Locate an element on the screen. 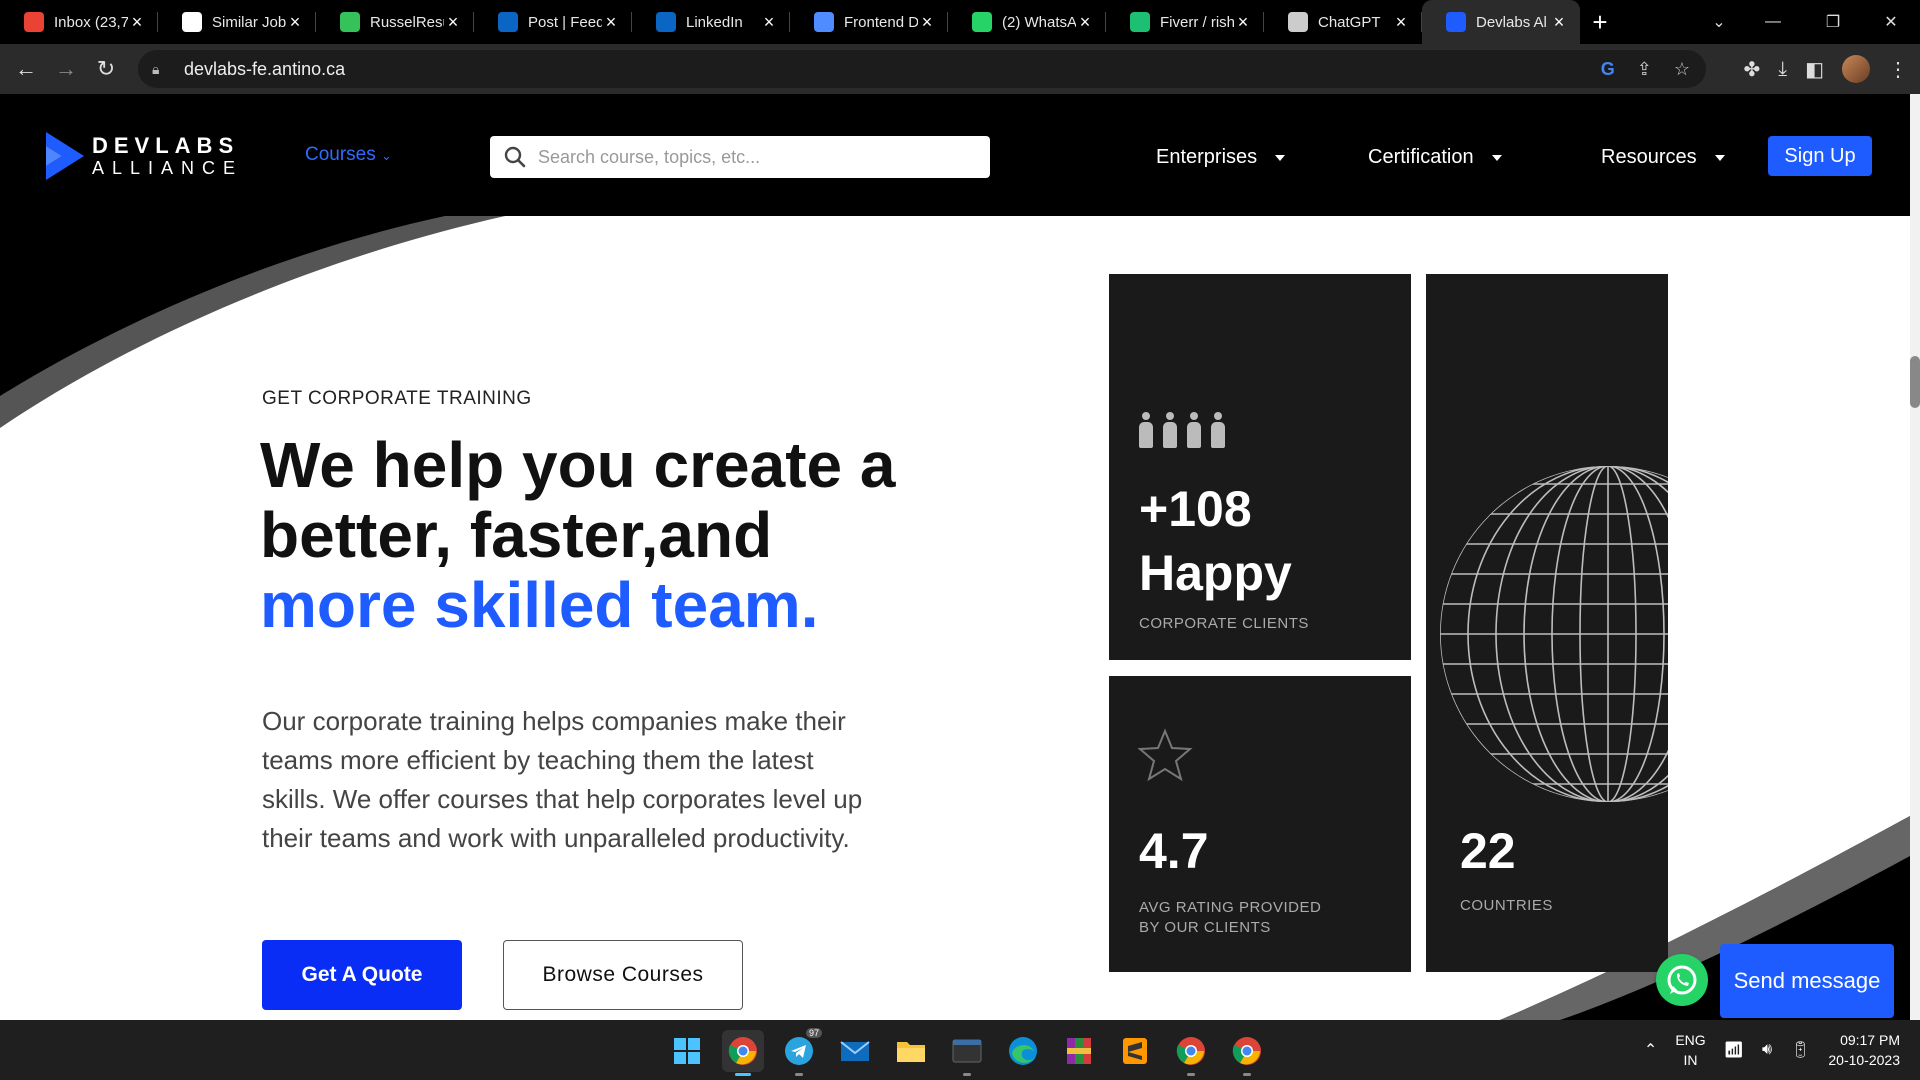 Image resolution: width=1920 pixels, height=1080 pixels. stat-card-rating: 4.7 AVG RATING PROVIDED BY OUR CLIENTS is located at coordinates (1260, 824).